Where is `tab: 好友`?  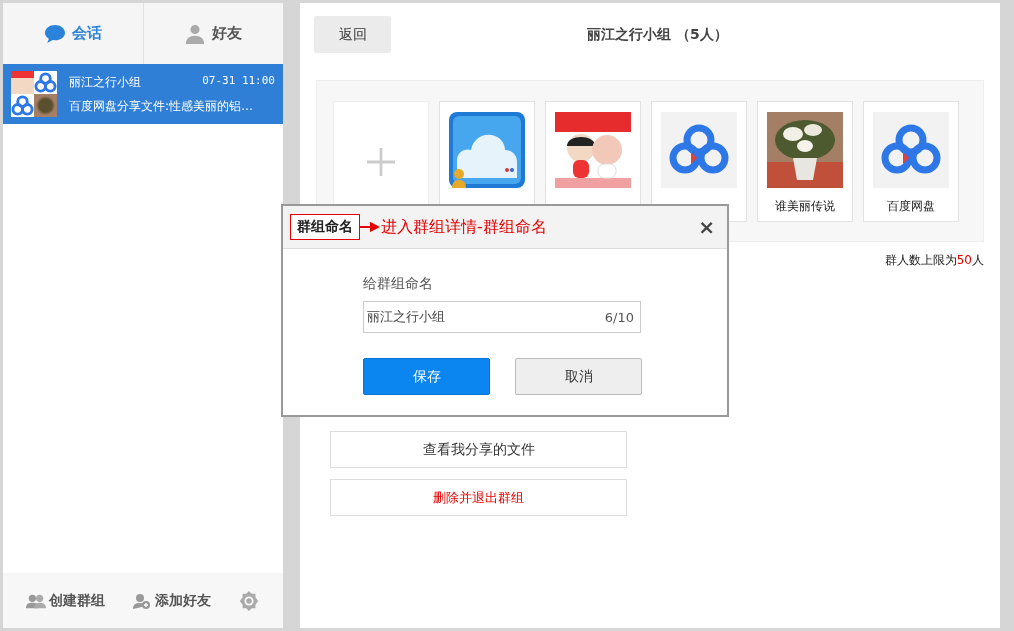
tab: 好友 is located at coordinates (213, 33).